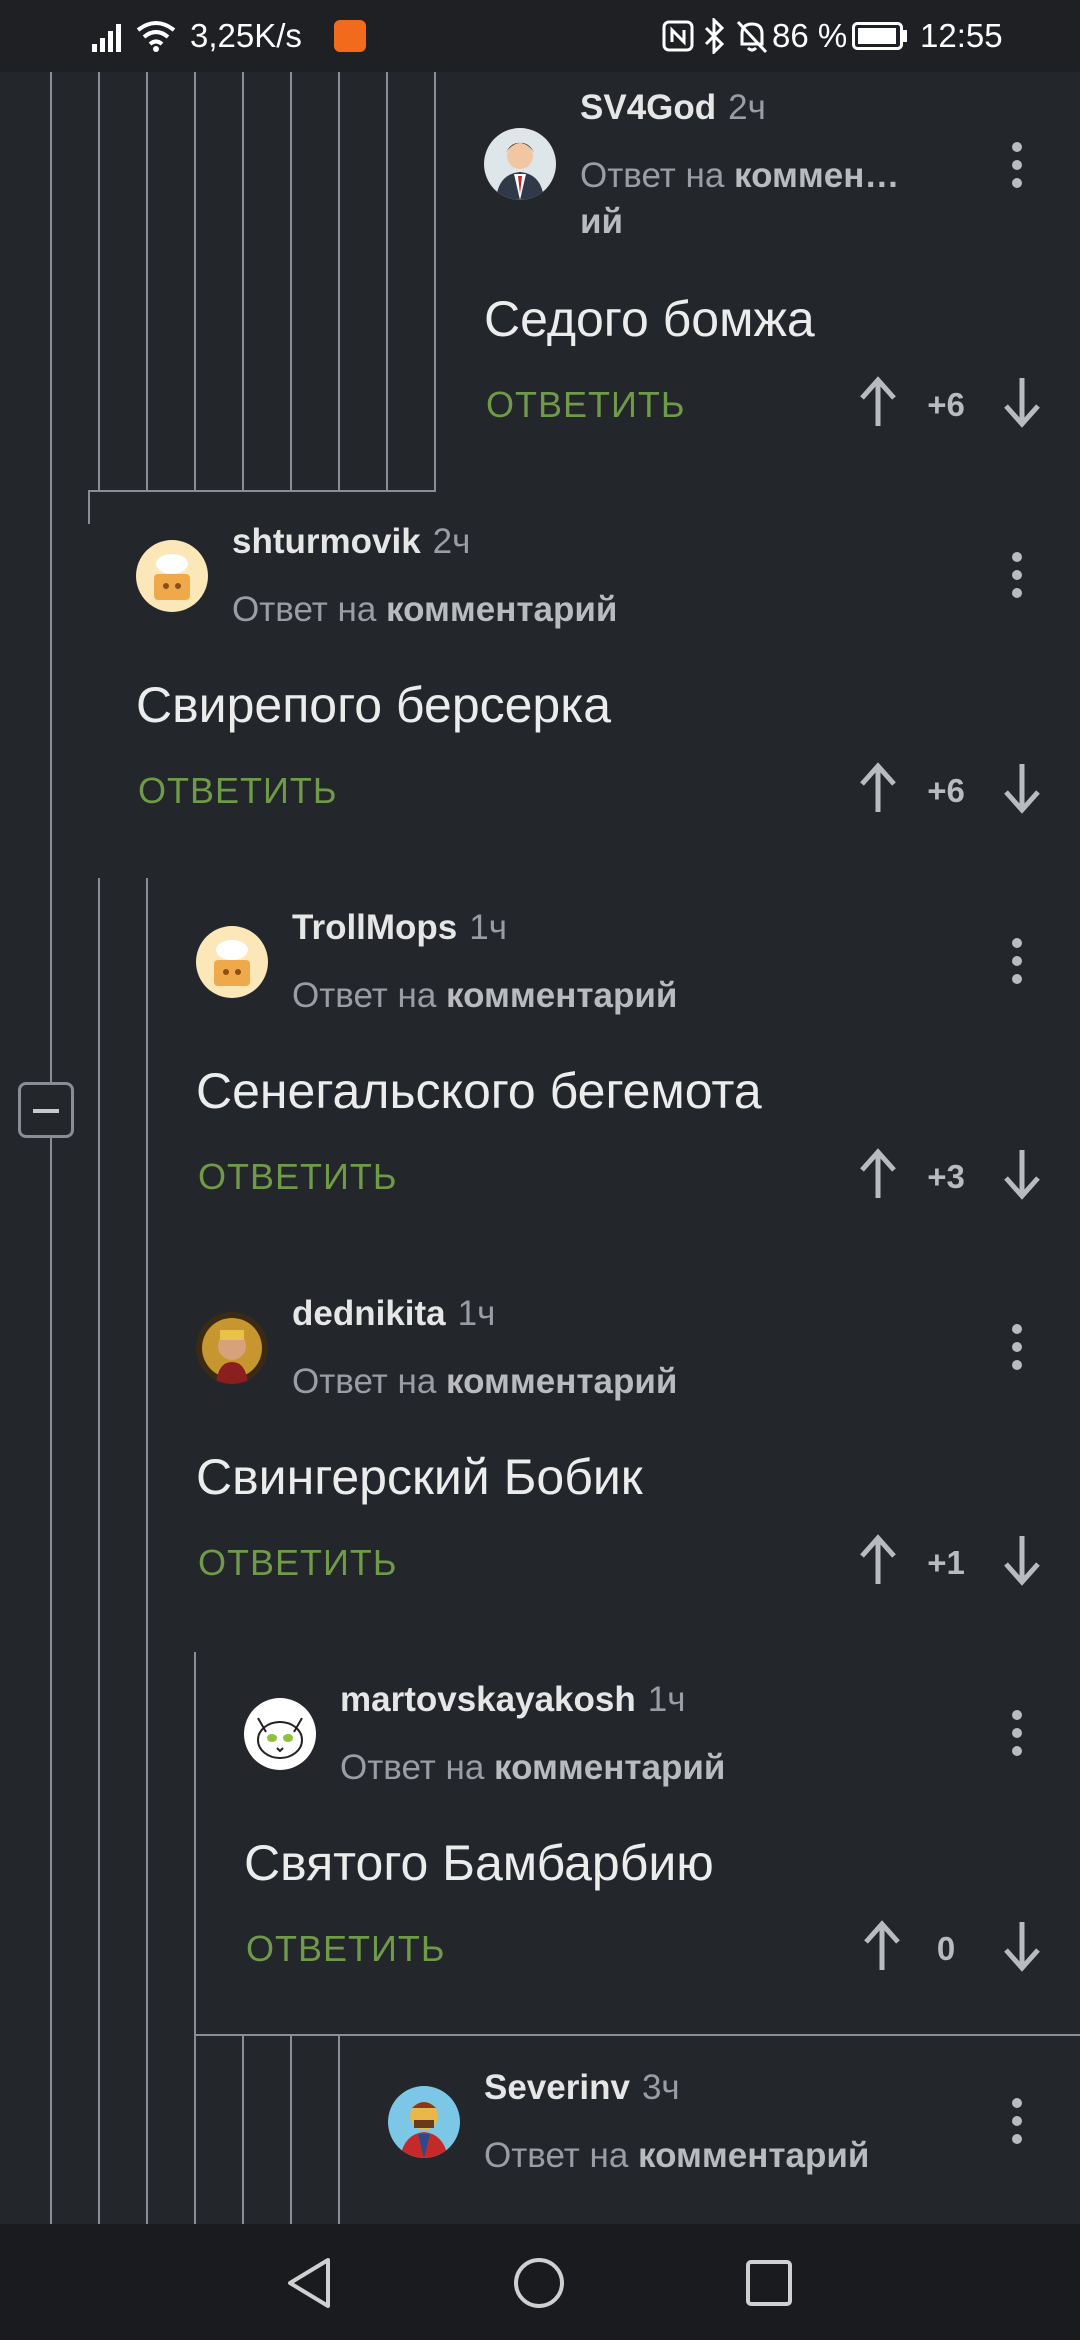 The height and width of the screenshot is (2340, 1080). What do you see at coordinates (648, 107) in the screenshot?
I see `author-name: SV4God` at bounding box center [648, 107].